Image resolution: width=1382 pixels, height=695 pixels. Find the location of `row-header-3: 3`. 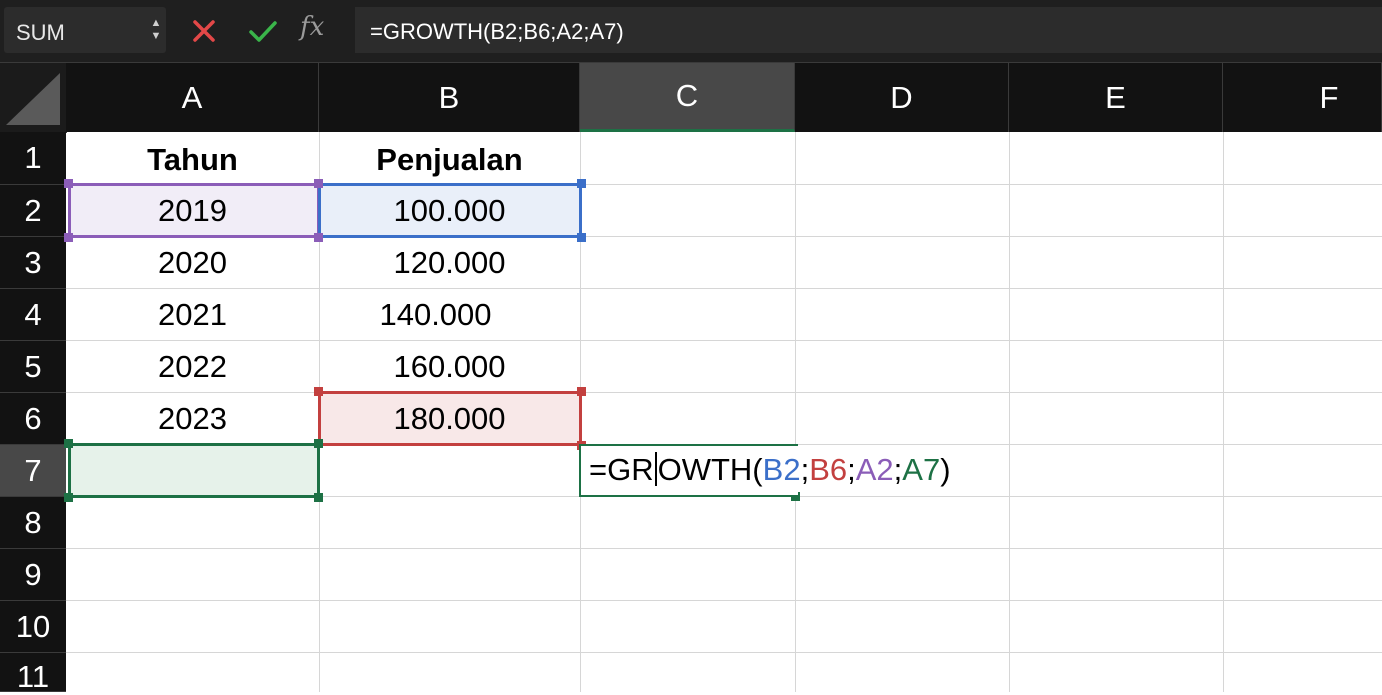

row-header-3: 3 is located at coordinates (33, 263).